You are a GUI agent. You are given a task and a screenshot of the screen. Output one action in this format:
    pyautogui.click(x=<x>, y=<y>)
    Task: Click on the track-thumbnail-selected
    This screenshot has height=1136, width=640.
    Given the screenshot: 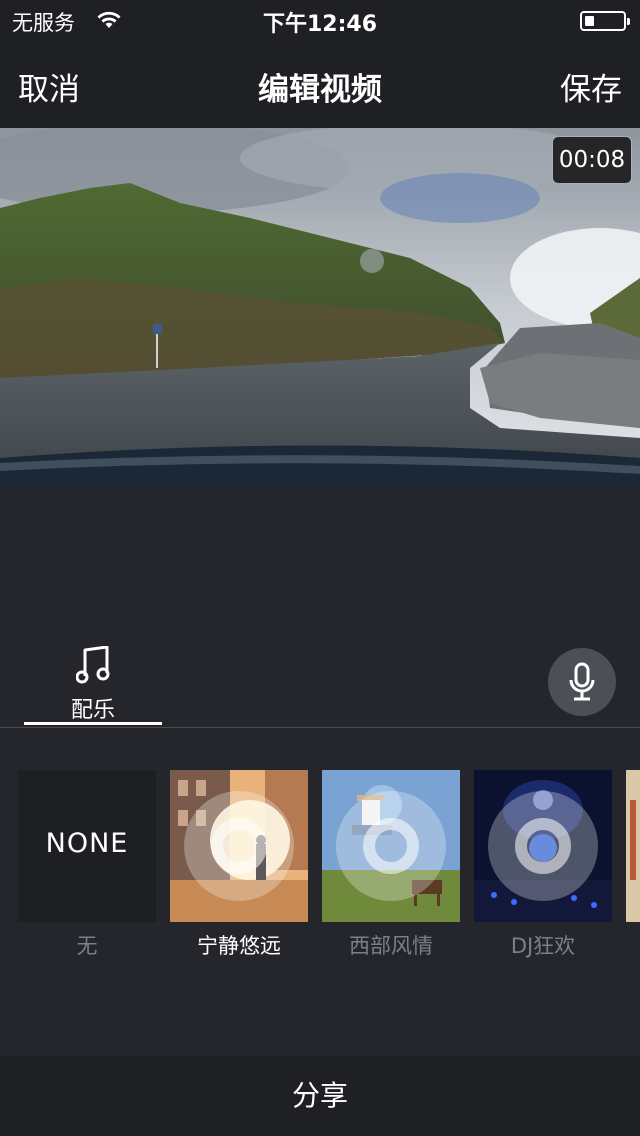 What is the action you would take?
    pyautogui.click(x=239, y=846)
    